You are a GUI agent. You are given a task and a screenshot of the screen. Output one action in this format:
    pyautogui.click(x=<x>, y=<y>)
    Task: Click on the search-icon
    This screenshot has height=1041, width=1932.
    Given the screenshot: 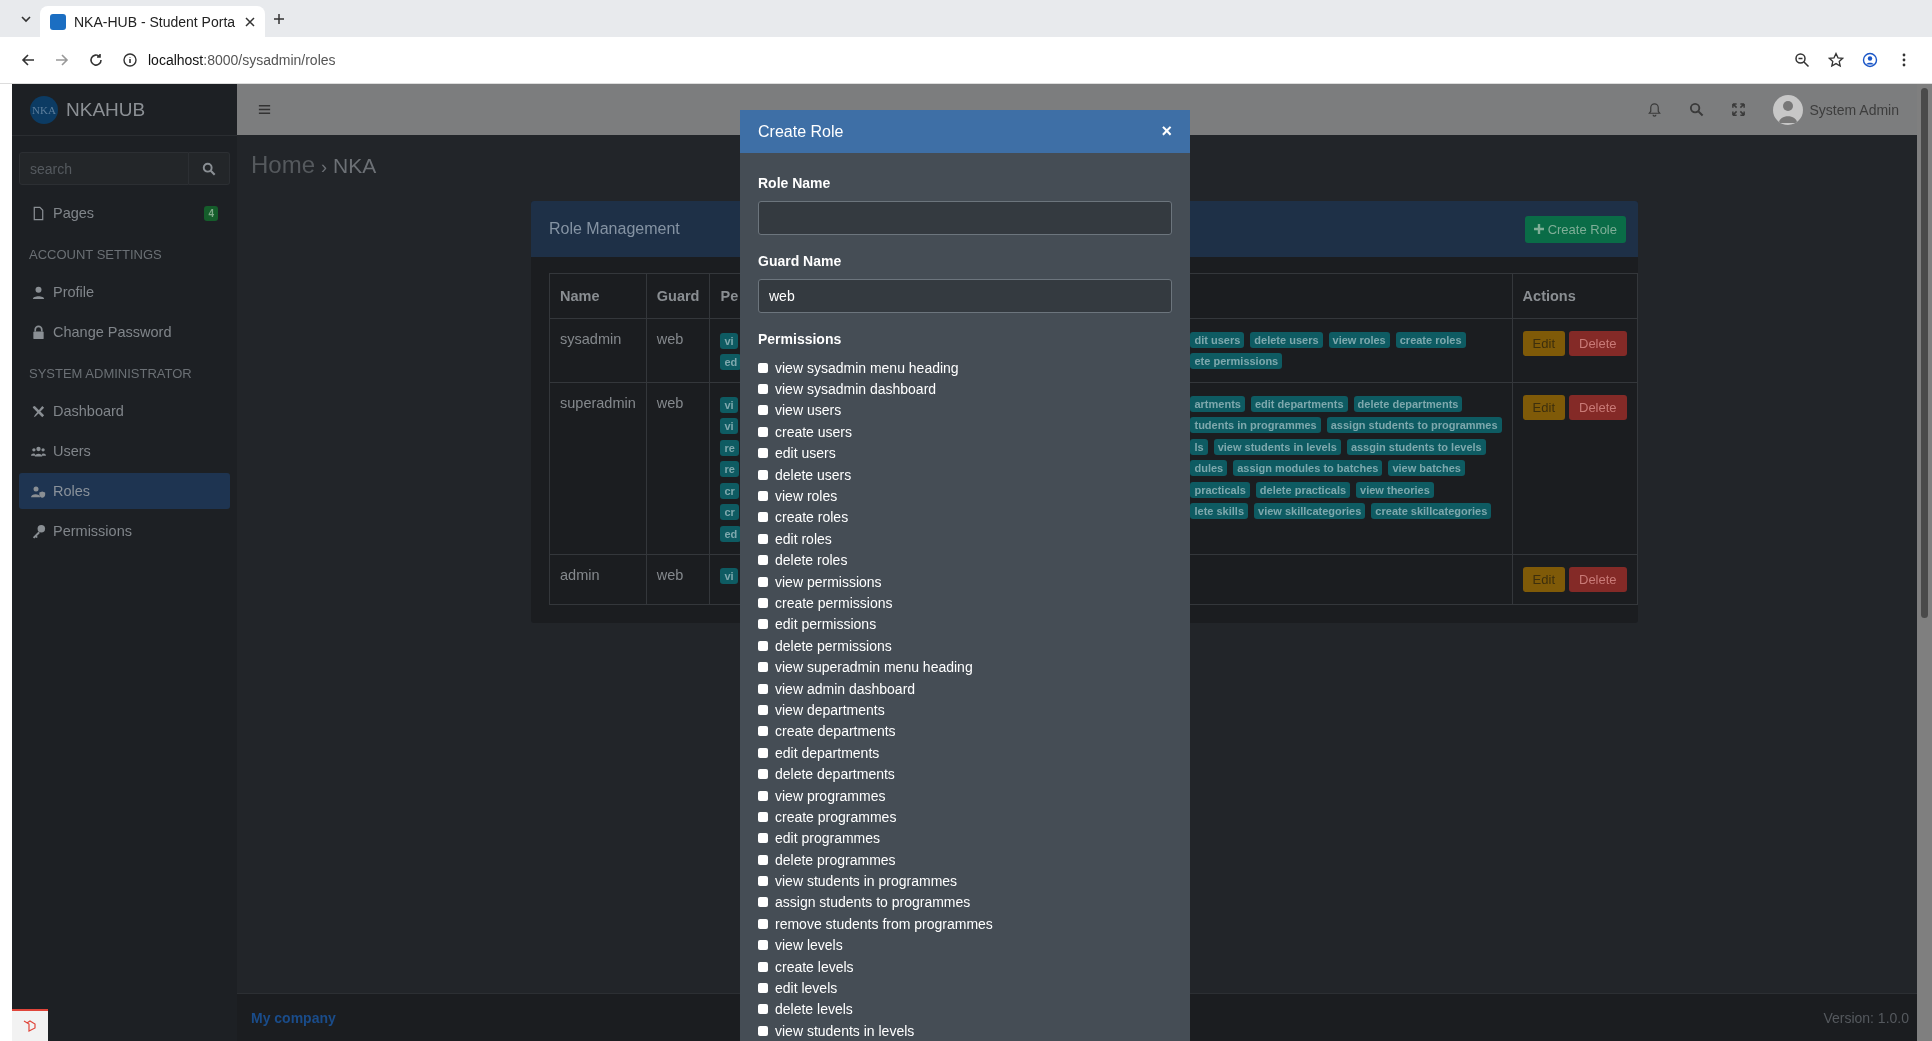 What is the action you would take?
    pyautogui.click(x=1696, y=109)
    